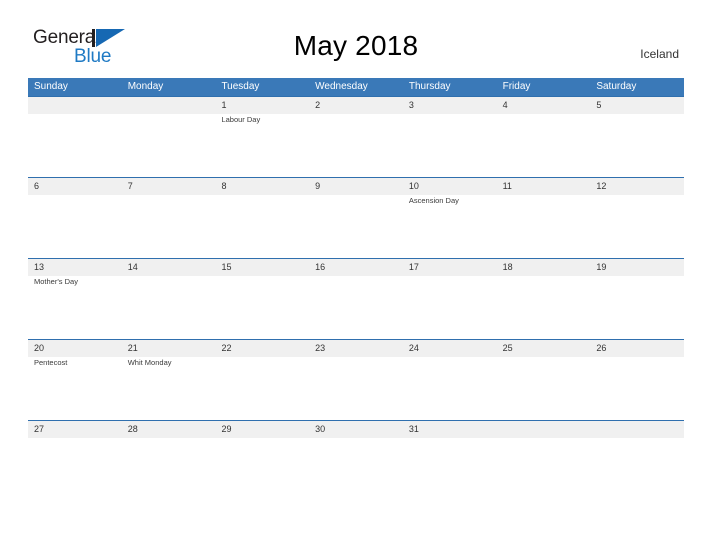 This screenshot has width=712, height=550. What do you see at coordinates (224, 105) in the screenshot?
I see `day-number: 1` at bounding box center [224, 105].